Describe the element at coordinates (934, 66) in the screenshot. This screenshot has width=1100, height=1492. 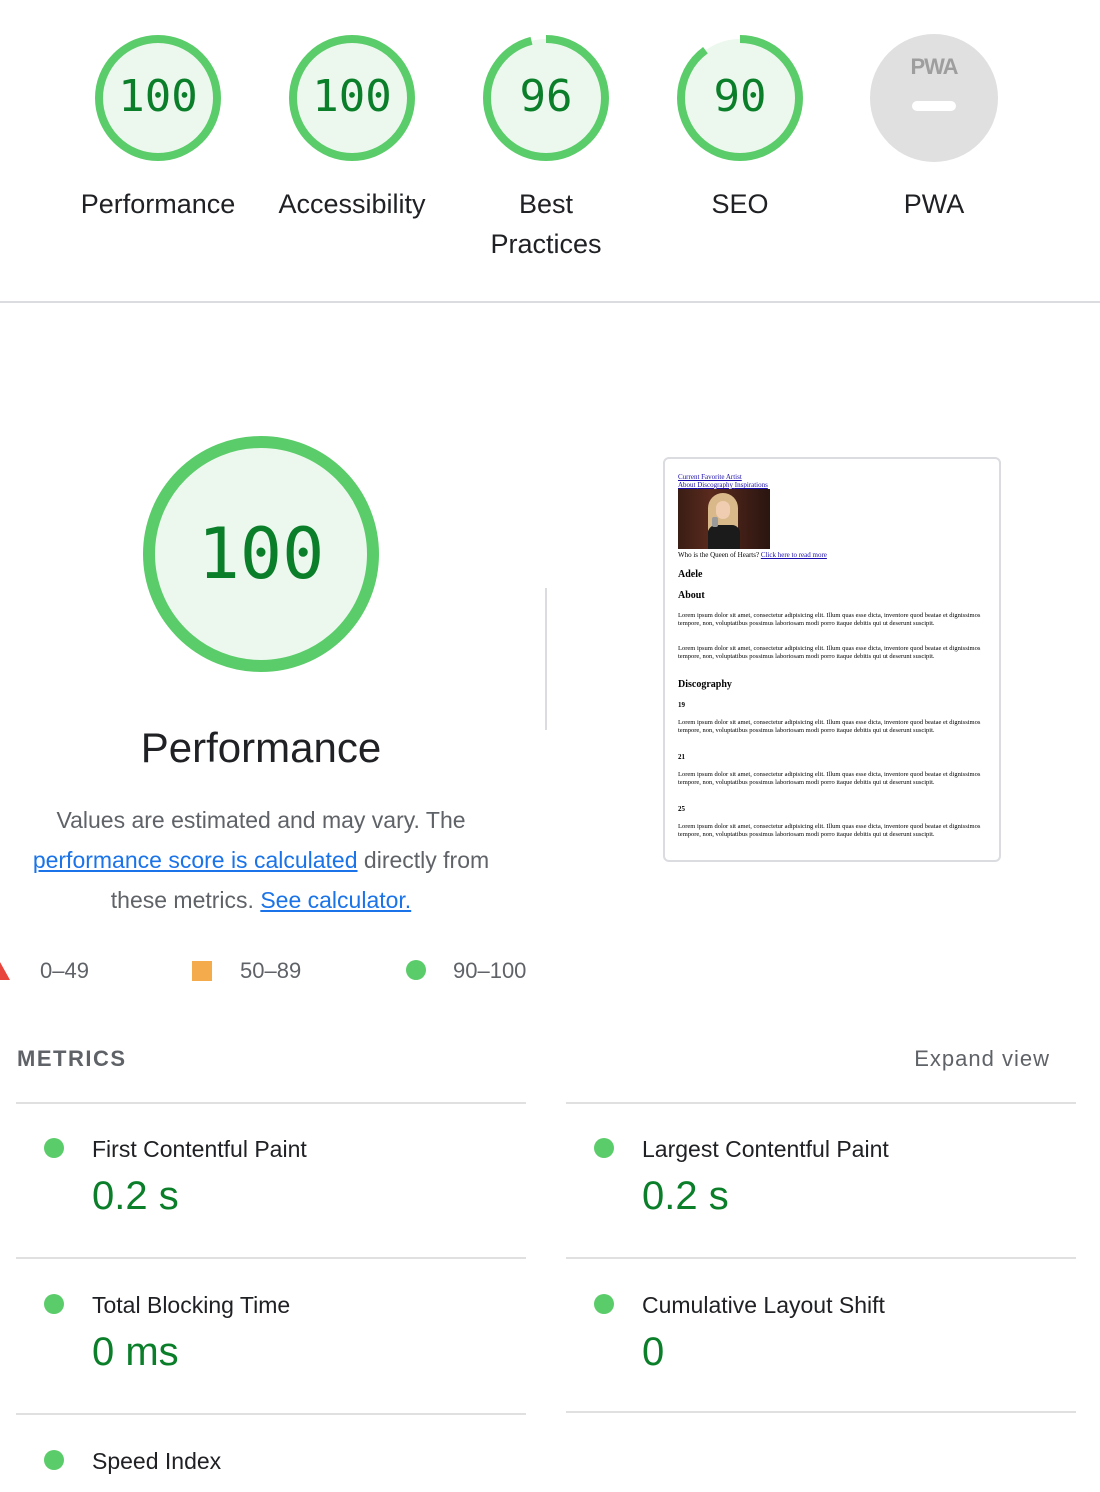
I see `pwa-logo-icon: PWA` at that location.